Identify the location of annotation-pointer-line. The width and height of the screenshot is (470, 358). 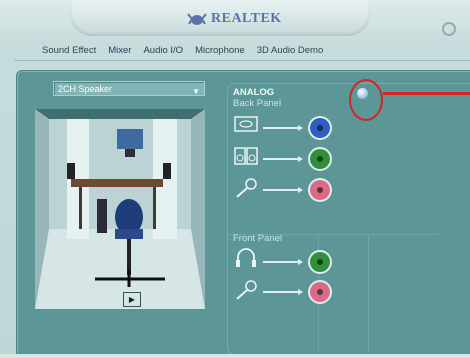
(426, 93).